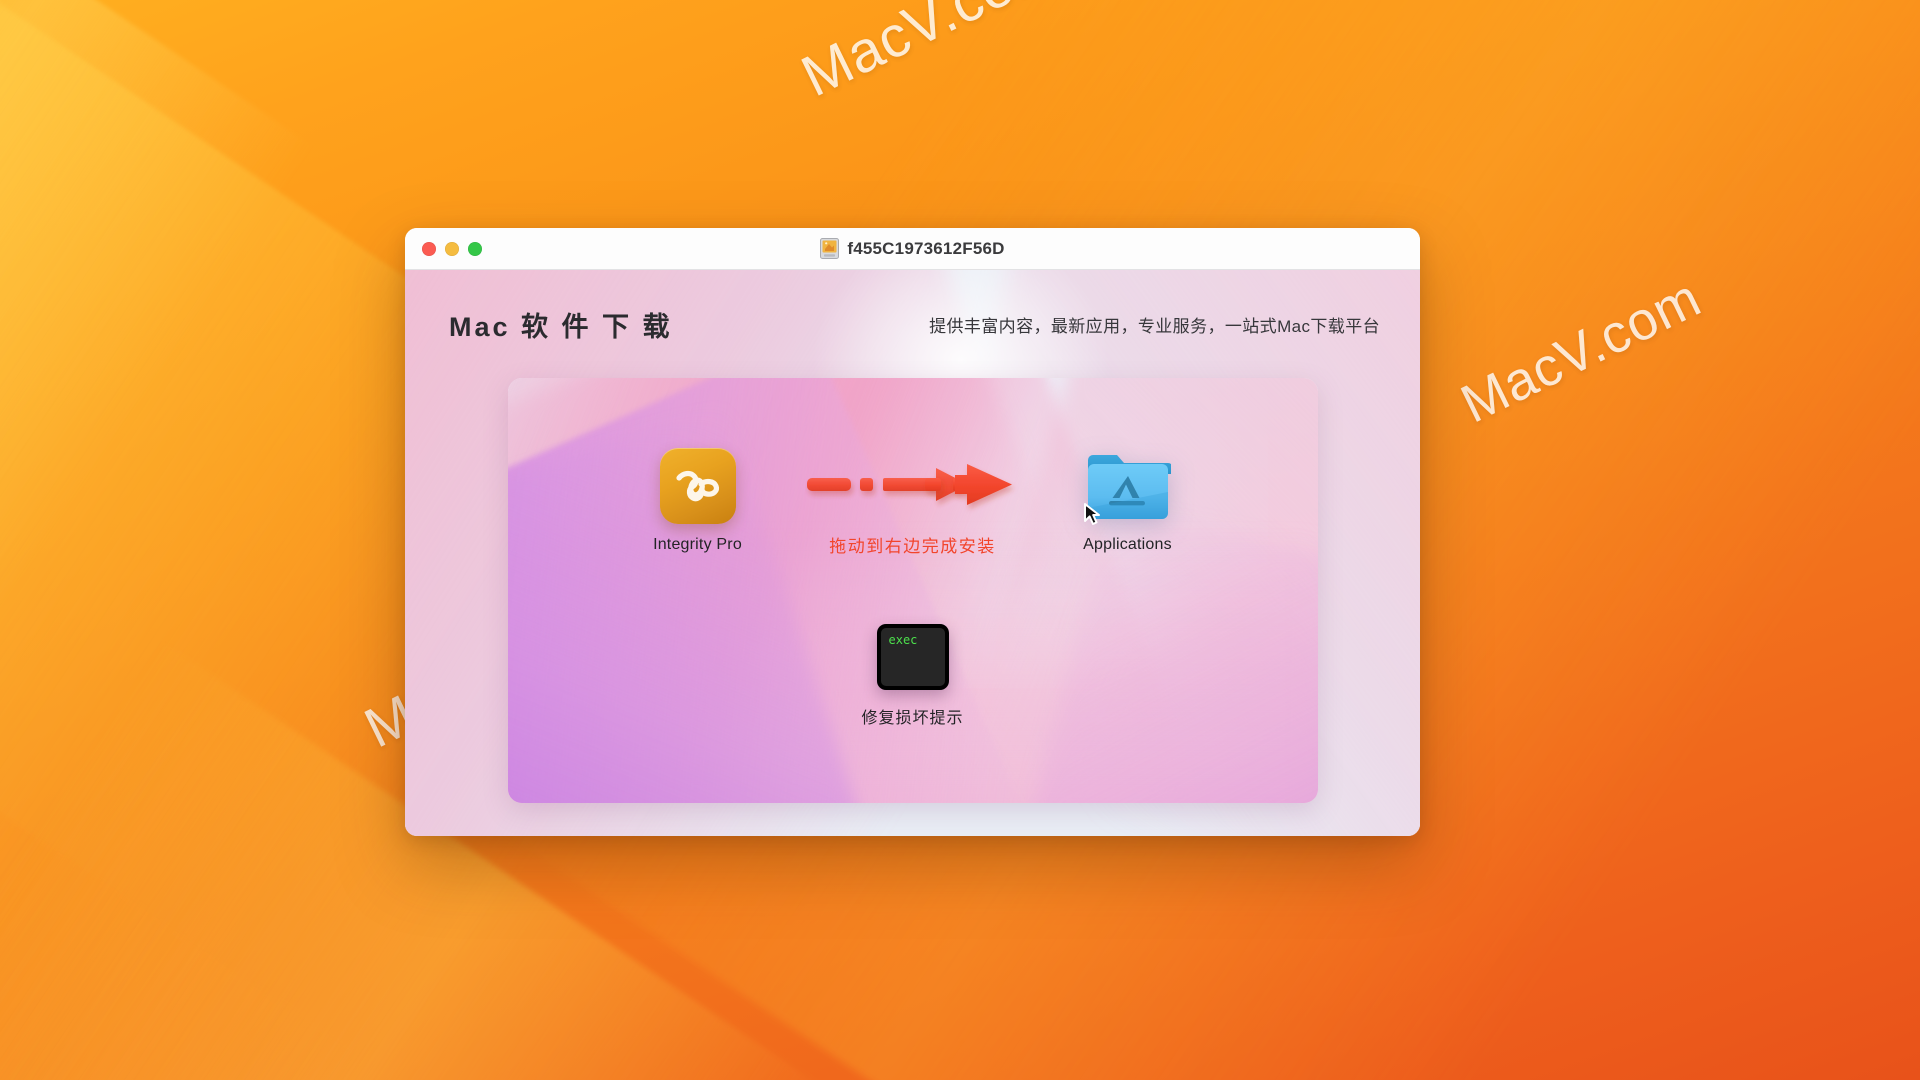  Describe the element at coordinates (926, 248) in the screenshot. I see `window-title-text: f455C1973612F56D` at that location.